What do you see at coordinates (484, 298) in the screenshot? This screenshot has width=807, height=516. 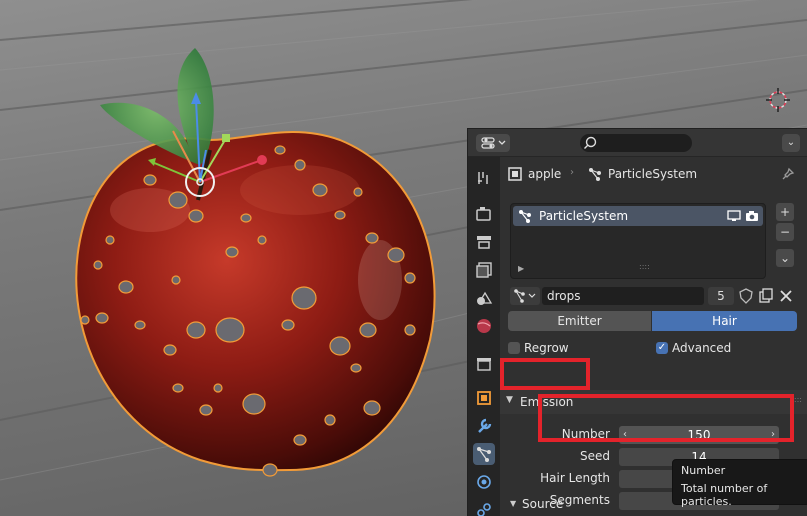 I see `scene-icon` at bounding box center [484, 298].